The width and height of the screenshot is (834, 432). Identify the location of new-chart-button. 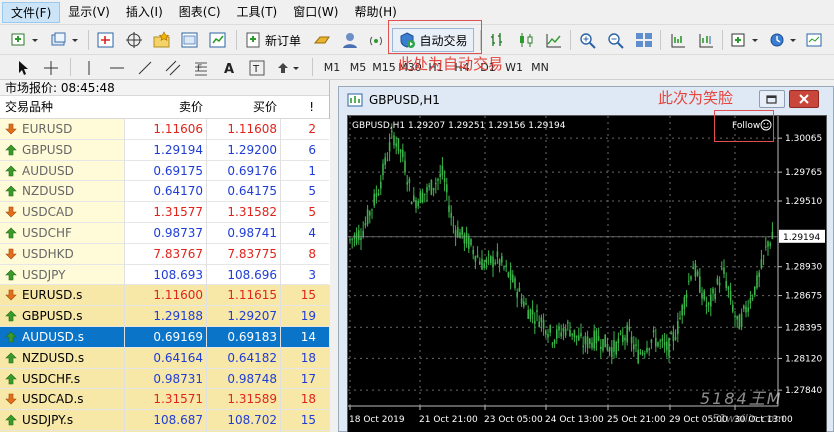
(25, 40).